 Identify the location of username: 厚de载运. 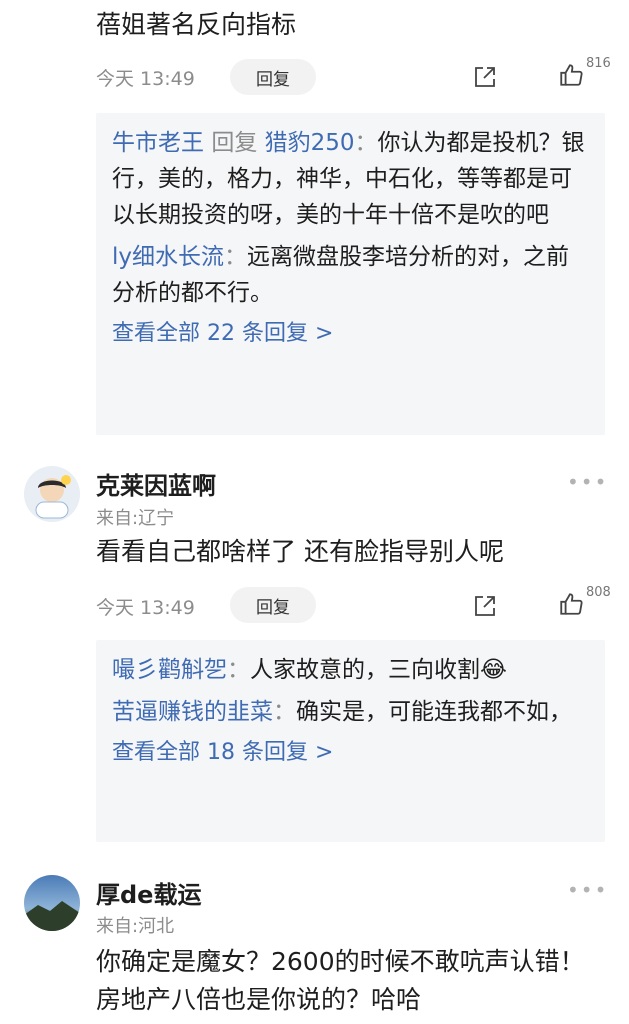
(148, 892).